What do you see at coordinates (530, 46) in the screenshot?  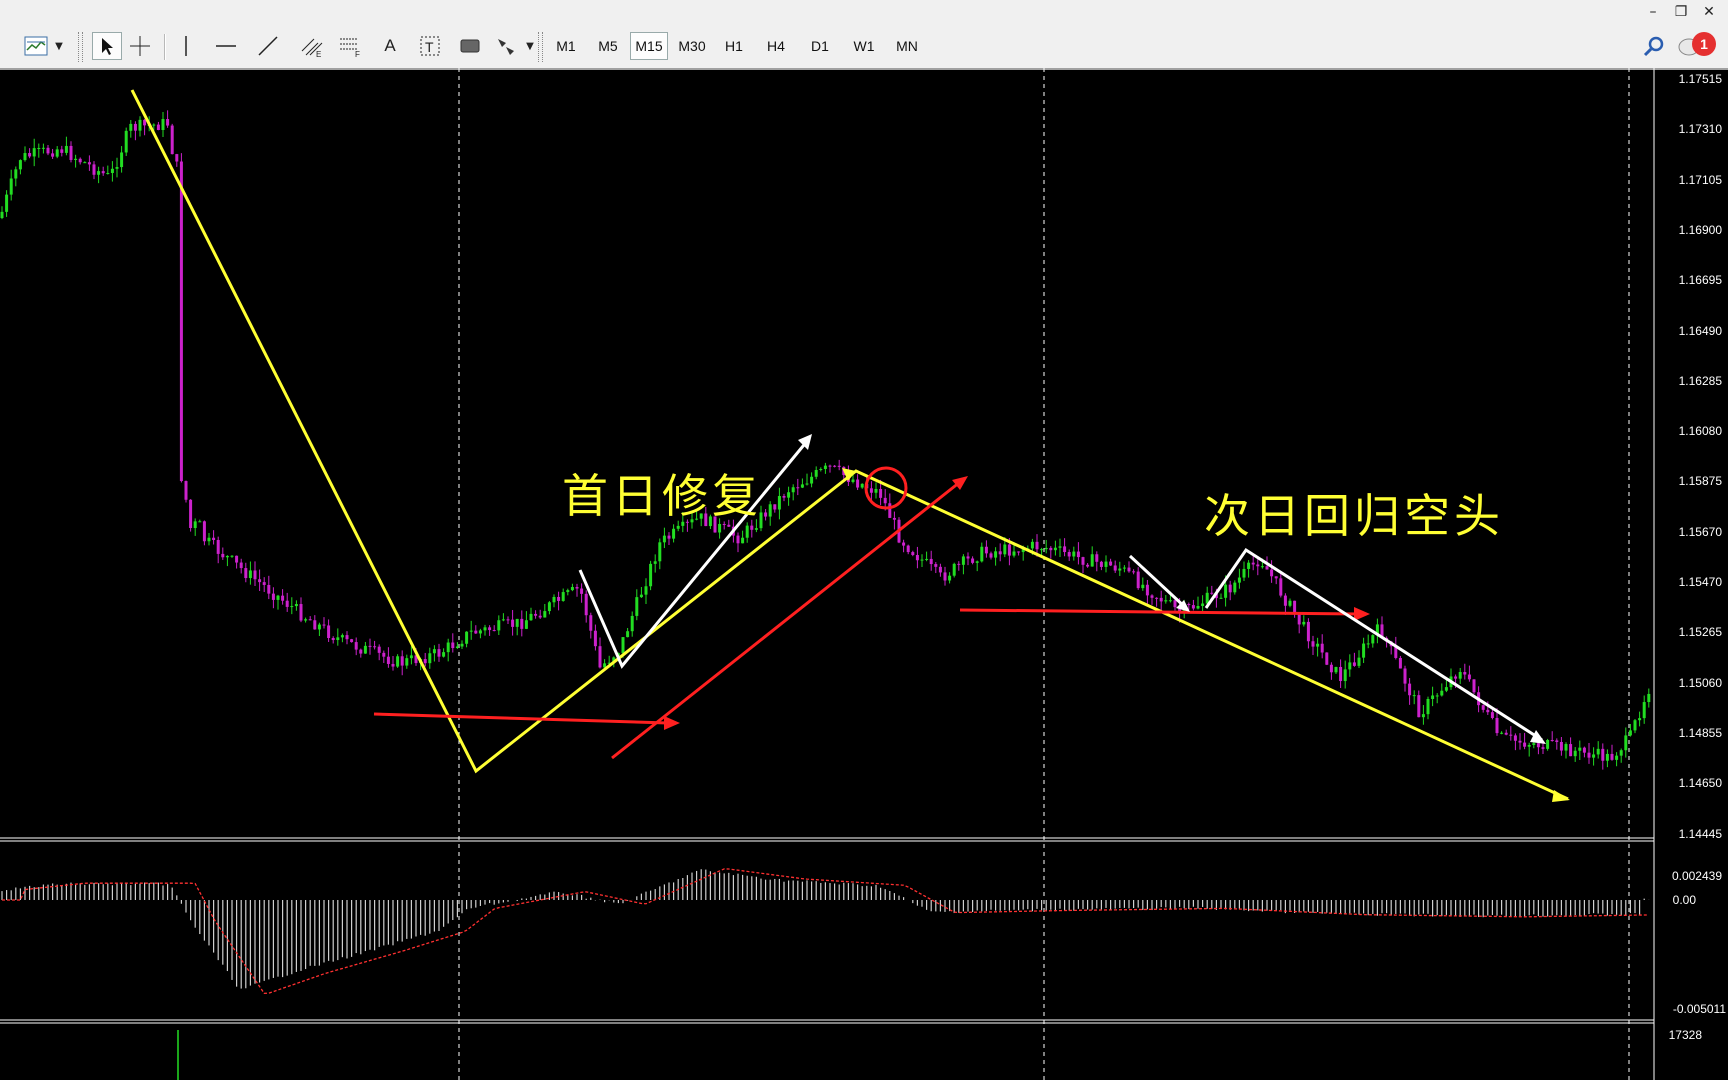 I see `arrows-dropdown-icon: ▼` at bounding box center [530, 46].